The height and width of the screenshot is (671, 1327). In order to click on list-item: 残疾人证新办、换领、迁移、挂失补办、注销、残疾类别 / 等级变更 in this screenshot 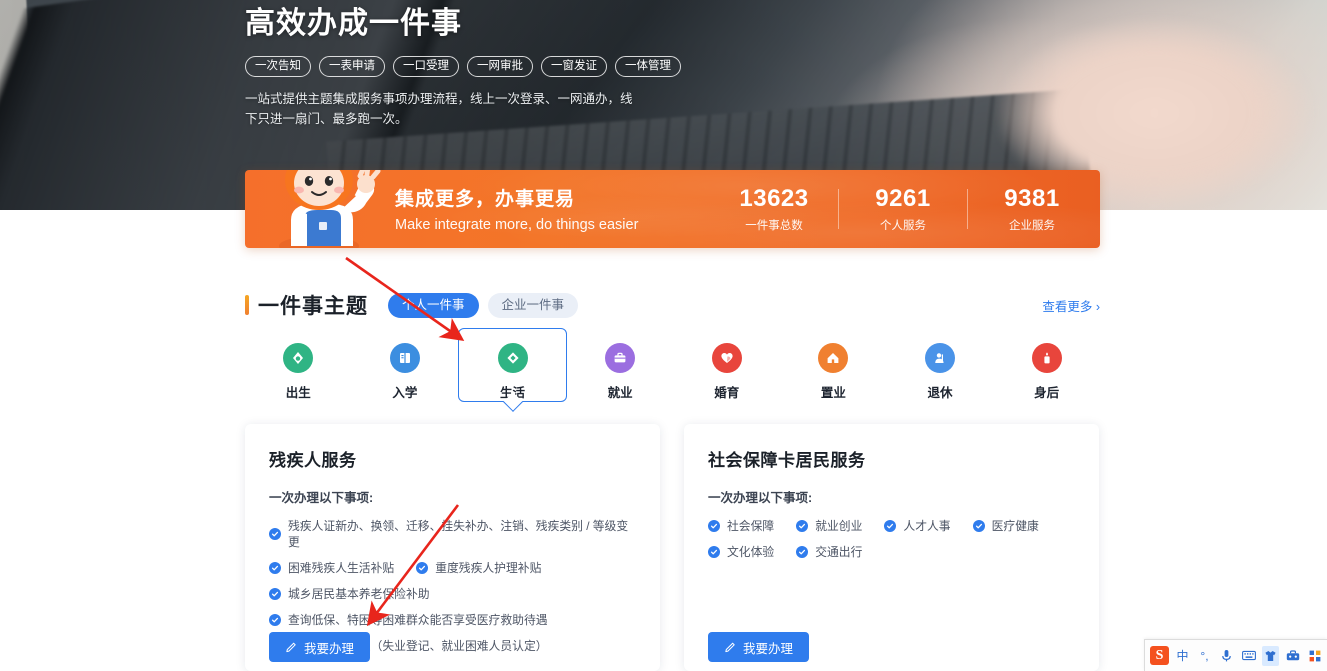, I will do `click(452, 534)`.